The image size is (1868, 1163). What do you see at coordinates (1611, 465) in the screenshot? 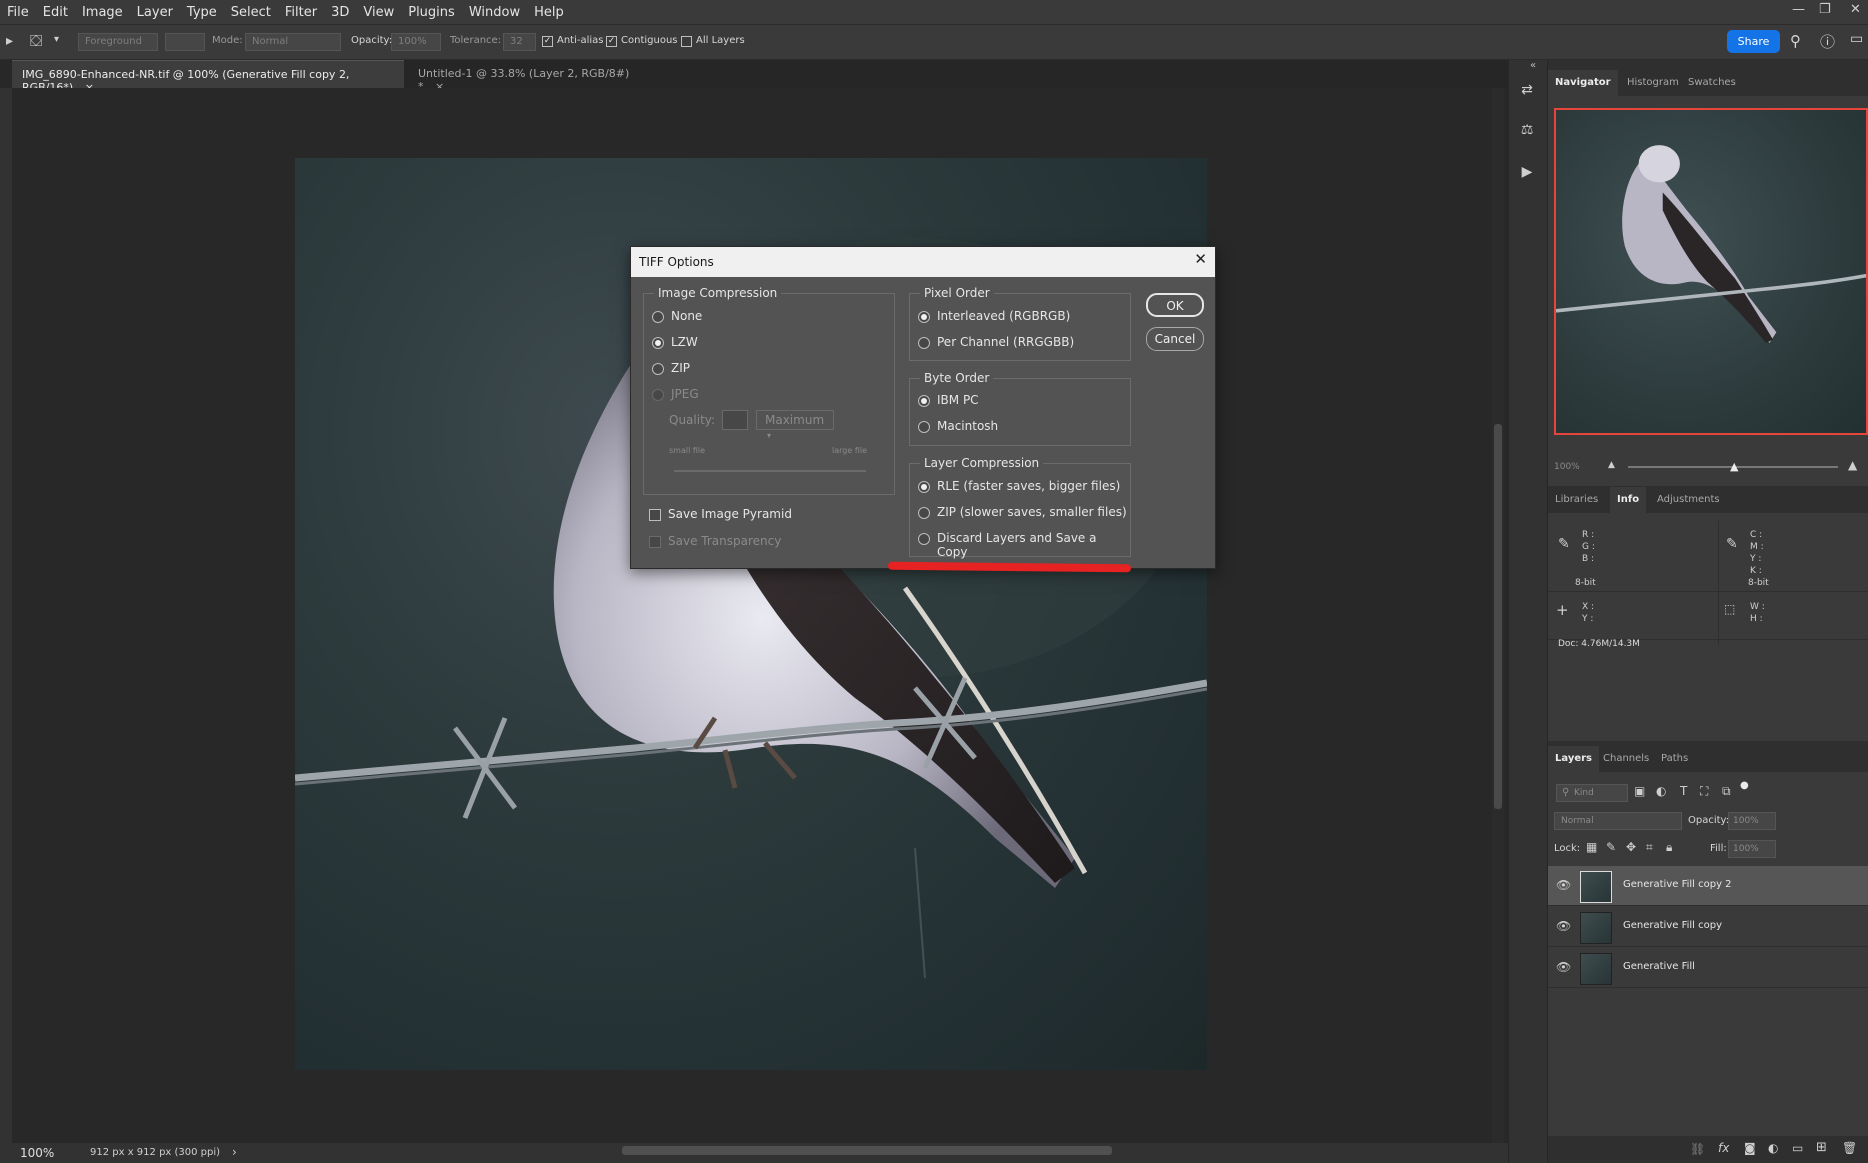
I see `zoom-out-icon: ▲` at bounding box center [1611, 465].